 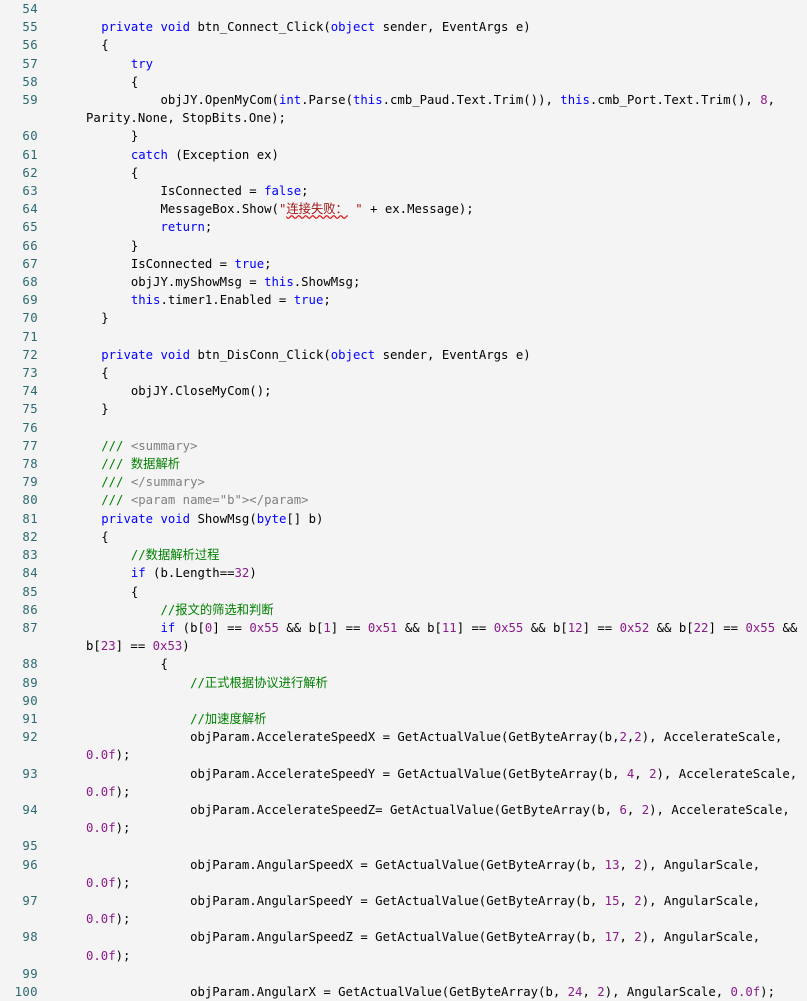 What do you see at coordinates (475, 627) in the screenshot?
I see `code-token: ] ==` at bounding box center [475, 627].